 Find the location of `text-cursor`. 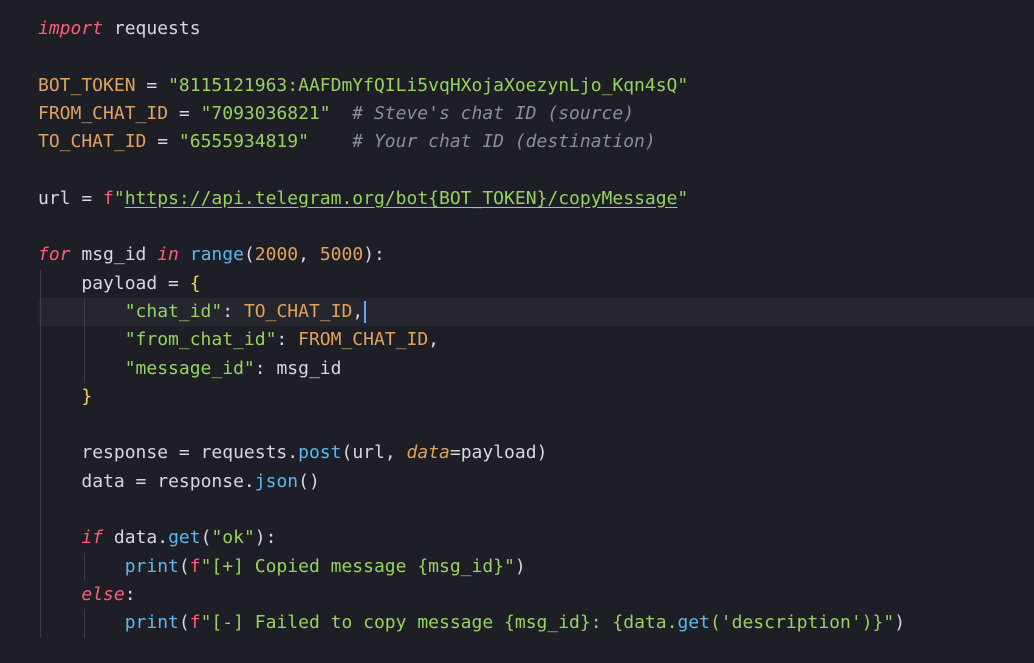

text-cursor is located at coordinates (365, 311).